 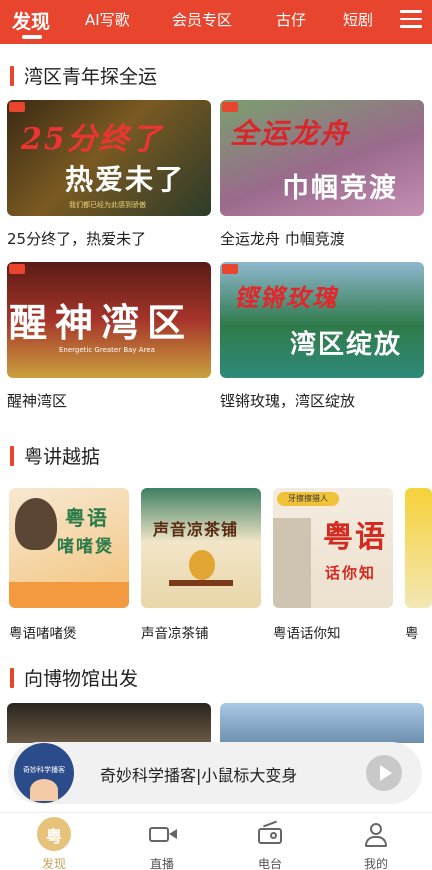 I want to click on section-header-bay-area: 湾区青年探全运, so click(x=83, y=75).